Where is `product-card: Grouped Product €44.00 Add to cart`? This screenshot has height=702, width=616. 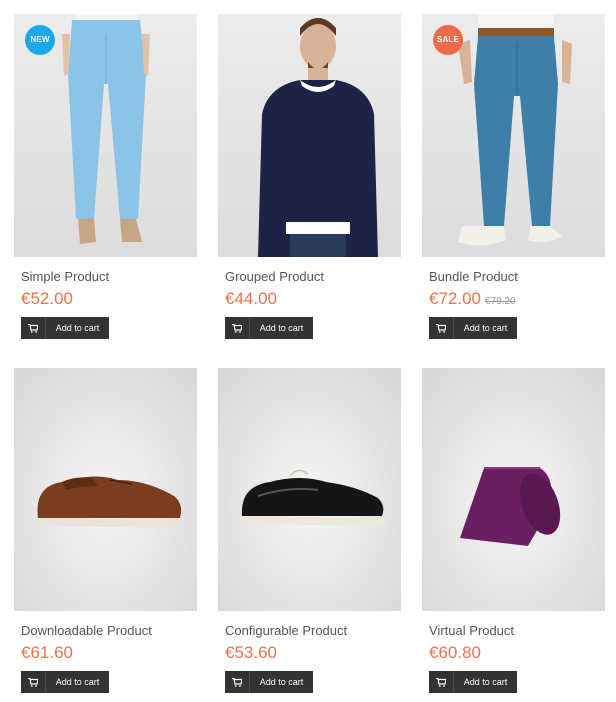
product-card: Grouped Product €44.00 Add to cart is located at coordinates (309, 176).